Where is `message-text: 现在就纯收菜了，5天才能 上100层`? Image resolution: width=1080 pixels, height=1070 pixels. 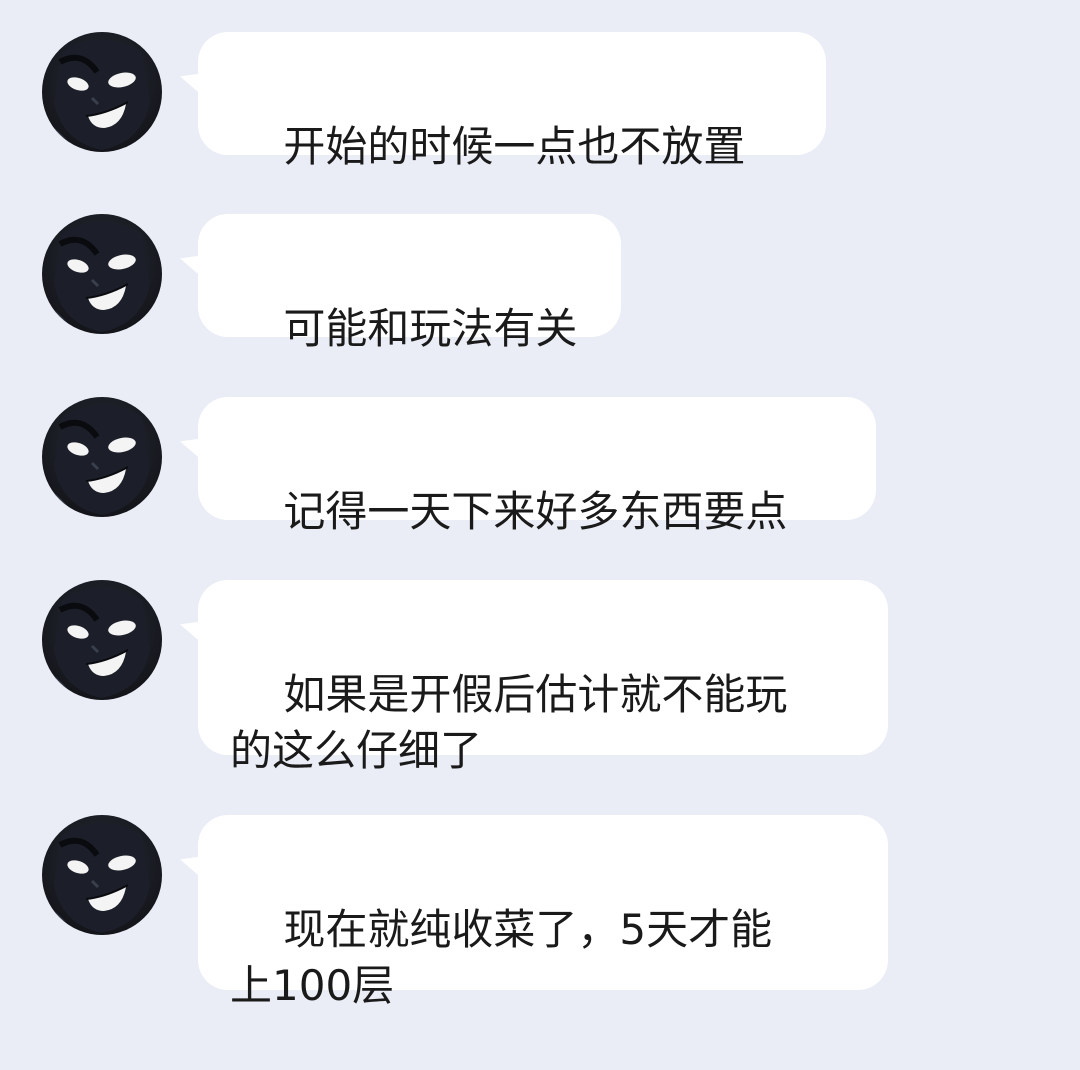 message-text: 现在就纯收菜了，5天才能 上100层 is located at coordinates (501, 957).